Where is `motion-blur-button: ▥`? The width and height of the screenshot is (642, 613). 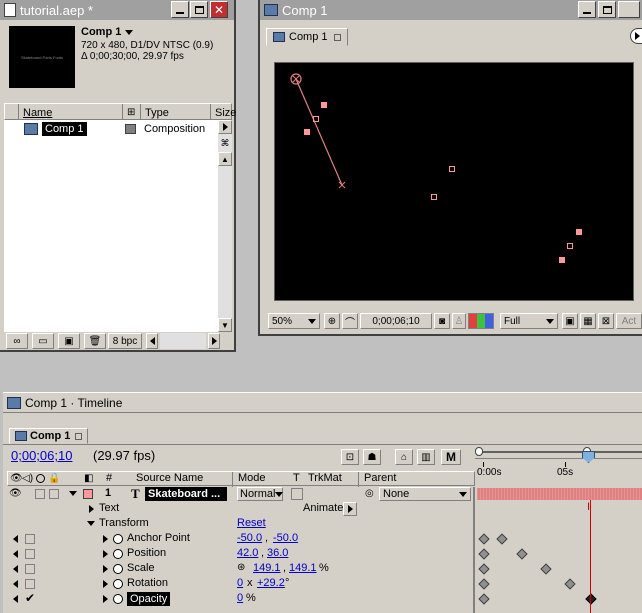 motion-blur-button: ▥ is located at coordinates (426, 457).